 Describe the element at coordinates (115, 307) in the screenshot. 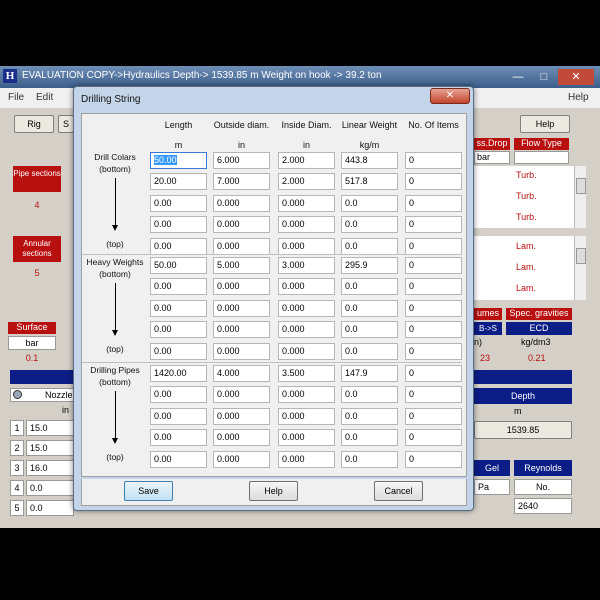

I see `down-arrow-line` at that location.